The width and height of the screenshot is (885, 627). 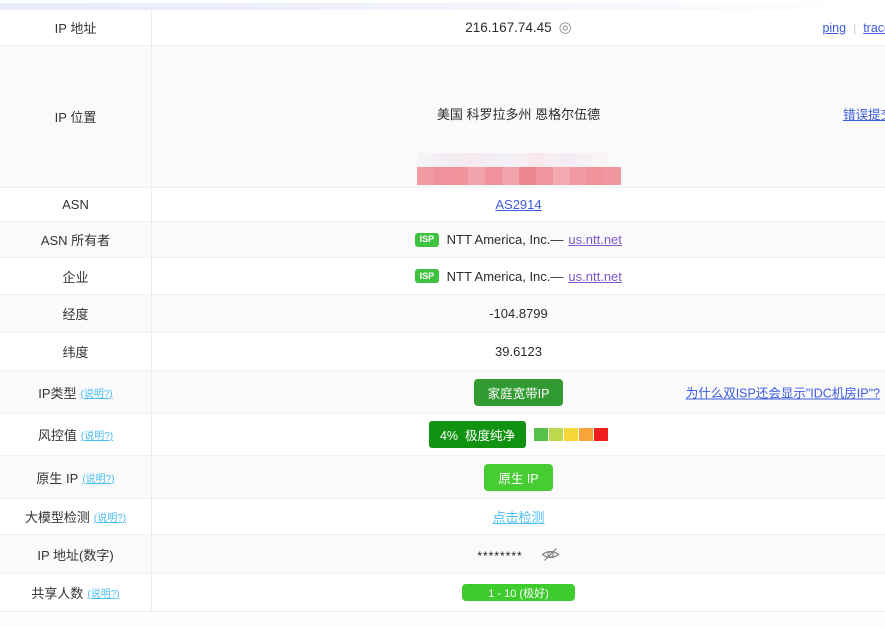 I want to click on row-label-enterprise: 企业, so click(x=76, y=276).